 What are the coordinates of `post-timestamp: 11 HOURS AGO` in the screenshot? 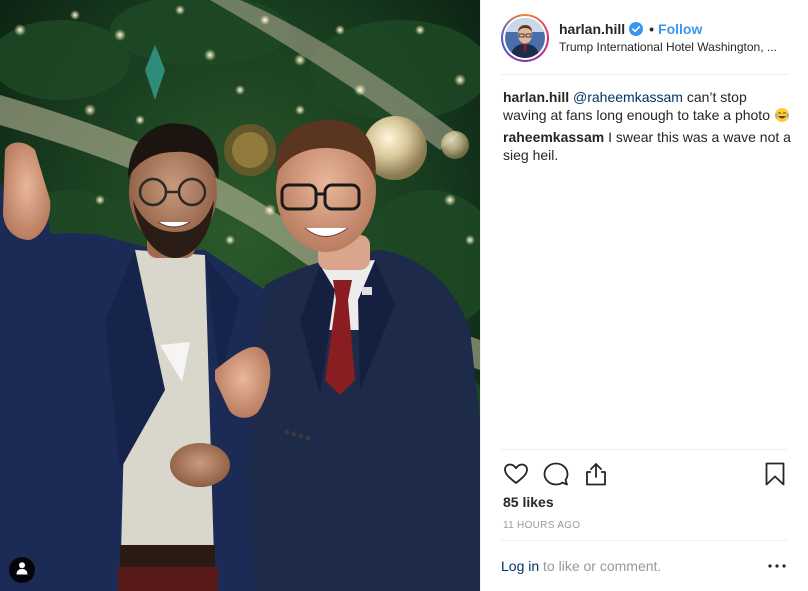 It's located at (541, 525).